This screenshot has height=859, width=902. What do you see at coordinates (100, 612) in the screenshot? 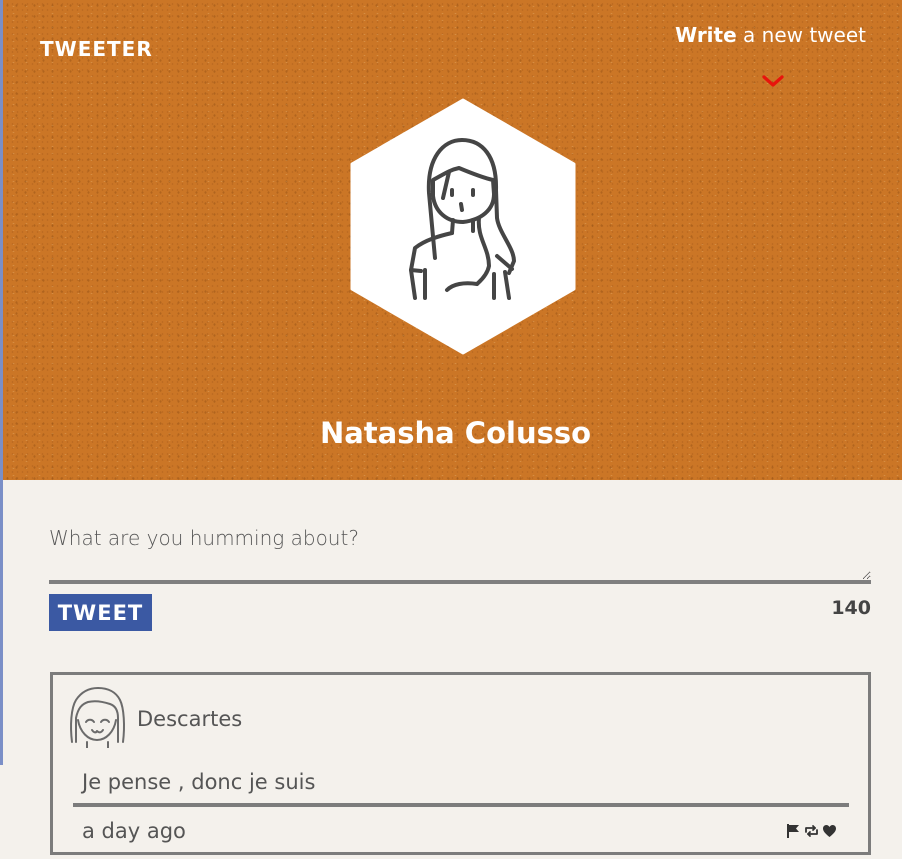
I see `tweet-button: TWEET` at bounding box center [100, 612].